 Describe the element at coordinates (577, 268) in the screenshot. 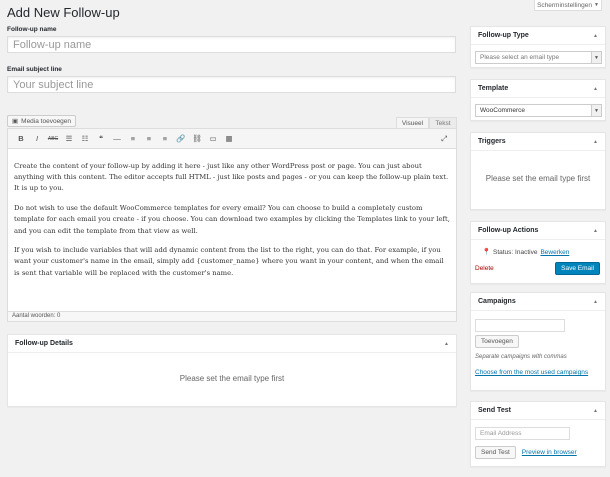

I see `save-email-button: Save Email` at that location.